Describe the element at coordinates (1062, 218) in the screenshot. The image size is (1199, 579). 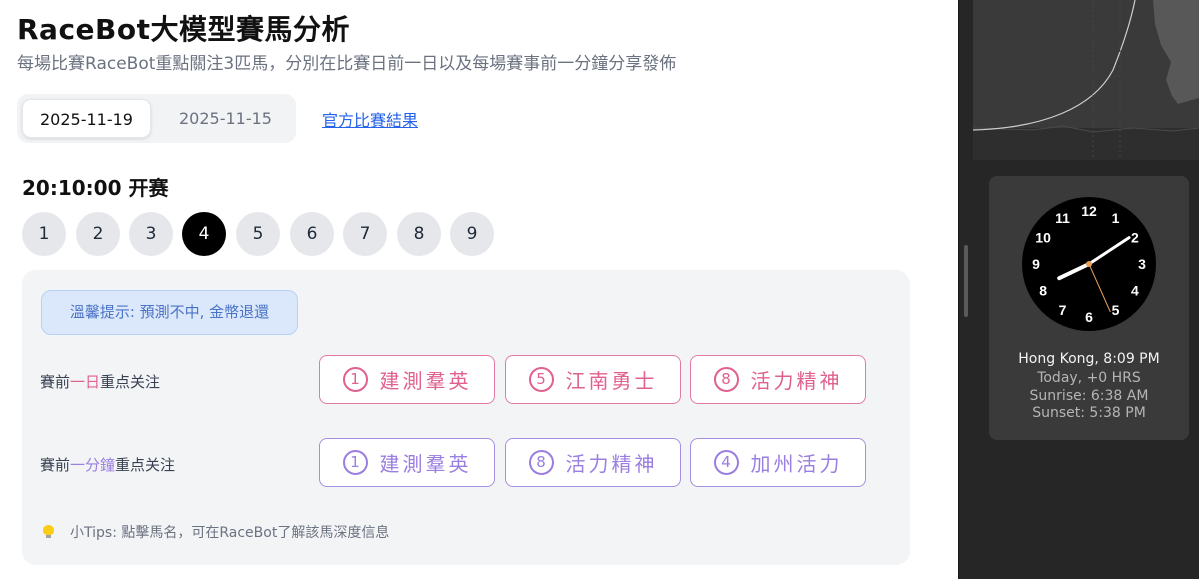
I see `clock-numeral: 11` at that location.